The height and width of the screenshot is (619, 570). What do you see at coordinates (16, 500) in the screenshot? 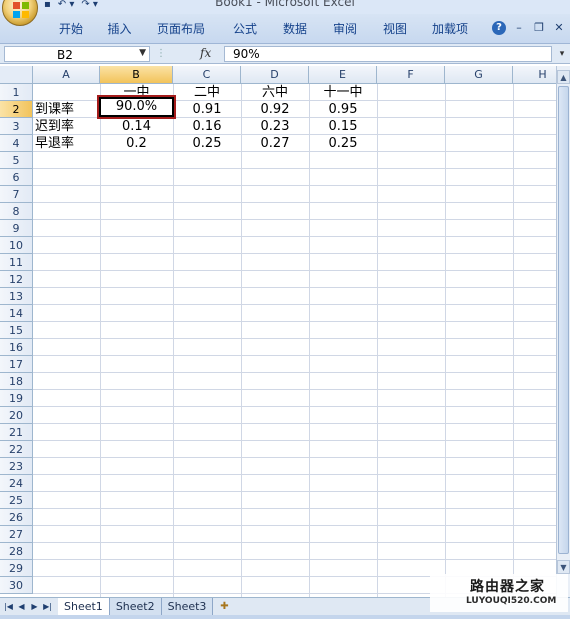
I see `row-header-25: 25` at bounding box center [16, 500].